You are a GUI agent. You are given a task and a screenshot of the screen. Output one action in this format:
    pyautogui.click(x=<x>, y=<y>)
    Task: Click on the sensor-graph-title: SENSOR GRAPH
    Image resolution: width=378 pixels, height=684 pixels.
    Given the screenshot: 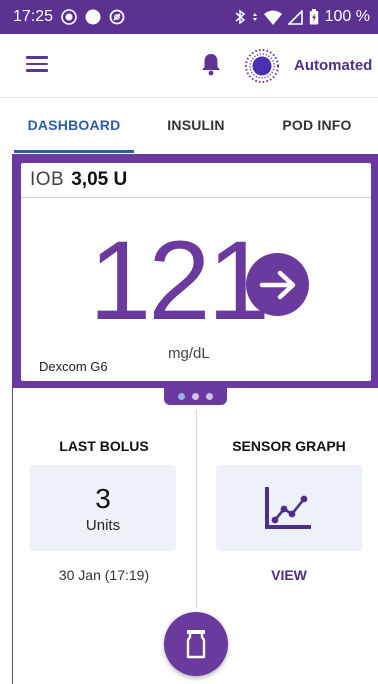 What is the action you would take?
    pyautogui.click(x=289, y=446)
    